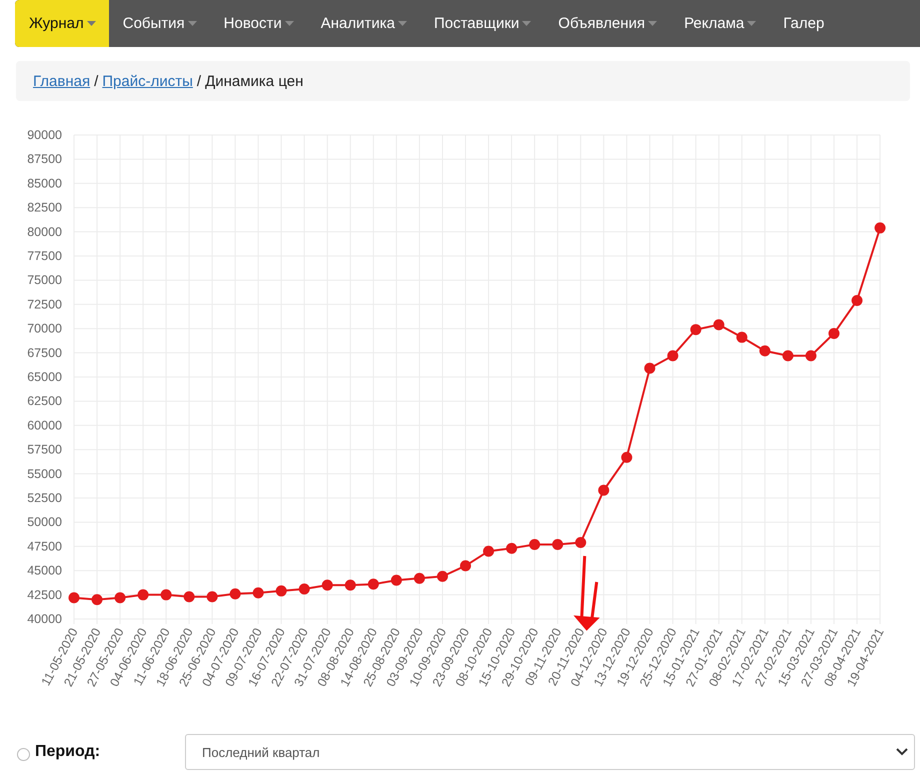 This screenshot has height=771, width=920. What do you see at coordinates (363, 23) in the screenshot?
I see `nav-tab: Аналитика` at bounding box center [363, 23].